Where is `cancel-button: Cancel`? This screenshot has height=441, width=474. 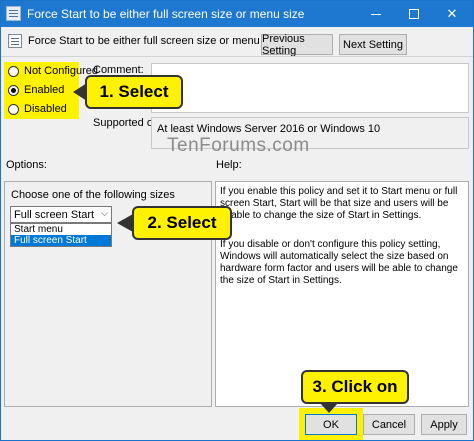
cancel-button: Cancel is located at coordinates (389, 424).